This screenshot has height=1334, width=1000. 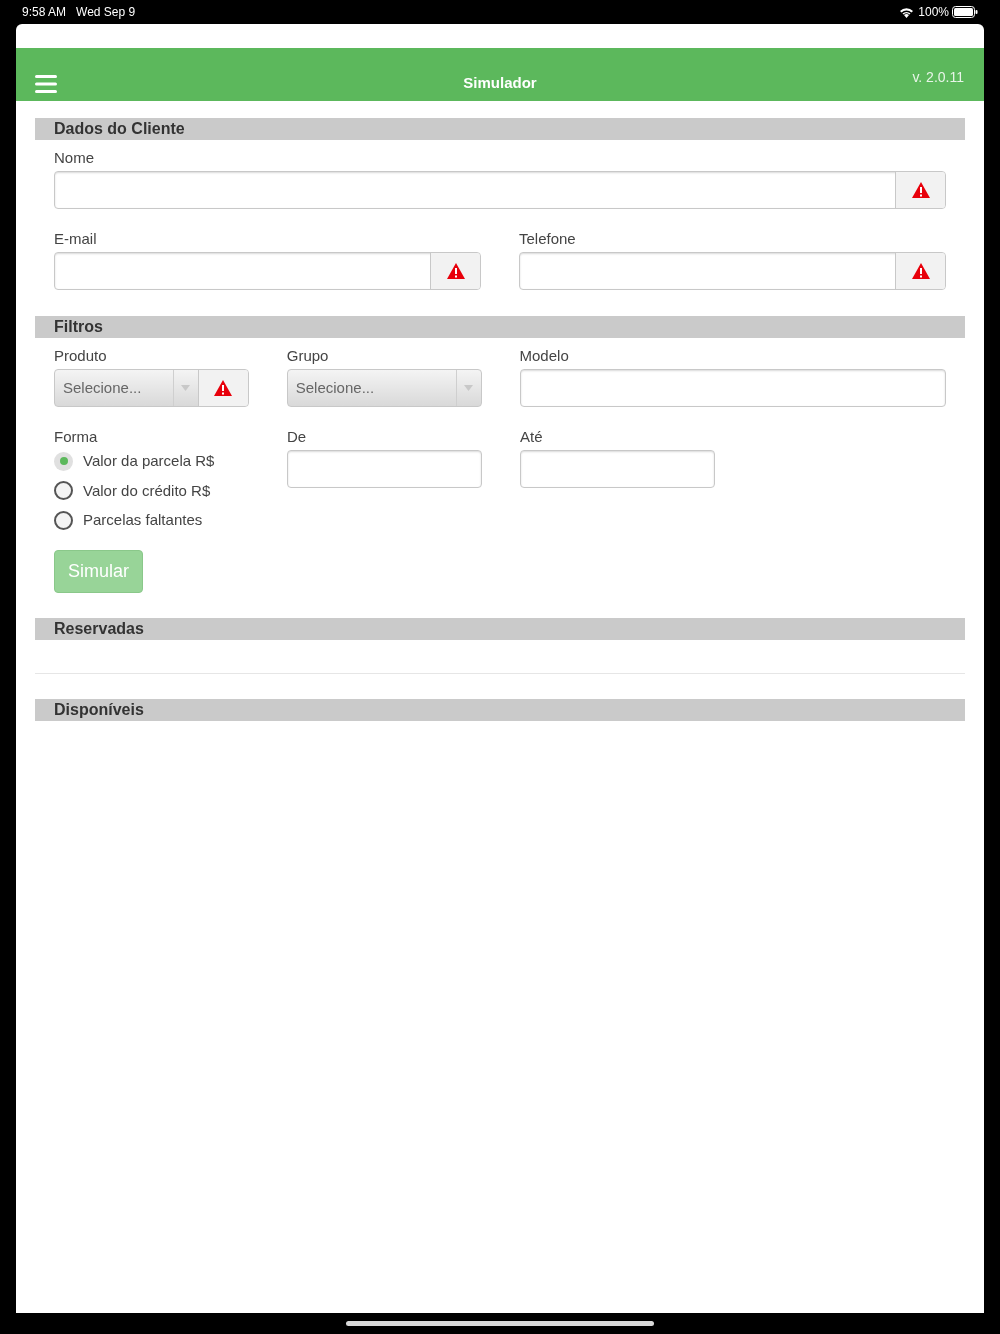 What do you see at coordinates (907, 12) in the screenshot?
I see `wifi-icon` at bounding box center [907, 12].